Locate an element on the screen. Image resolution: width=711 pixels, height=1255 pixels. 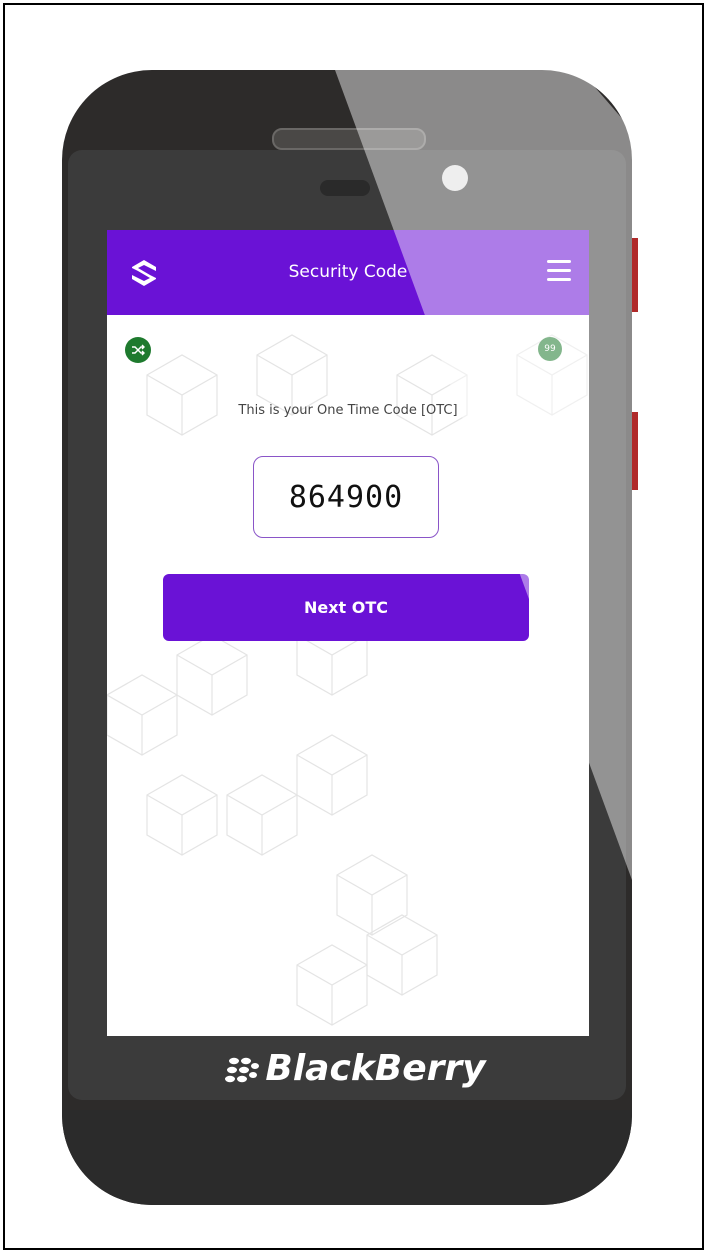
side-button-top is located at coordinates (635, 275).